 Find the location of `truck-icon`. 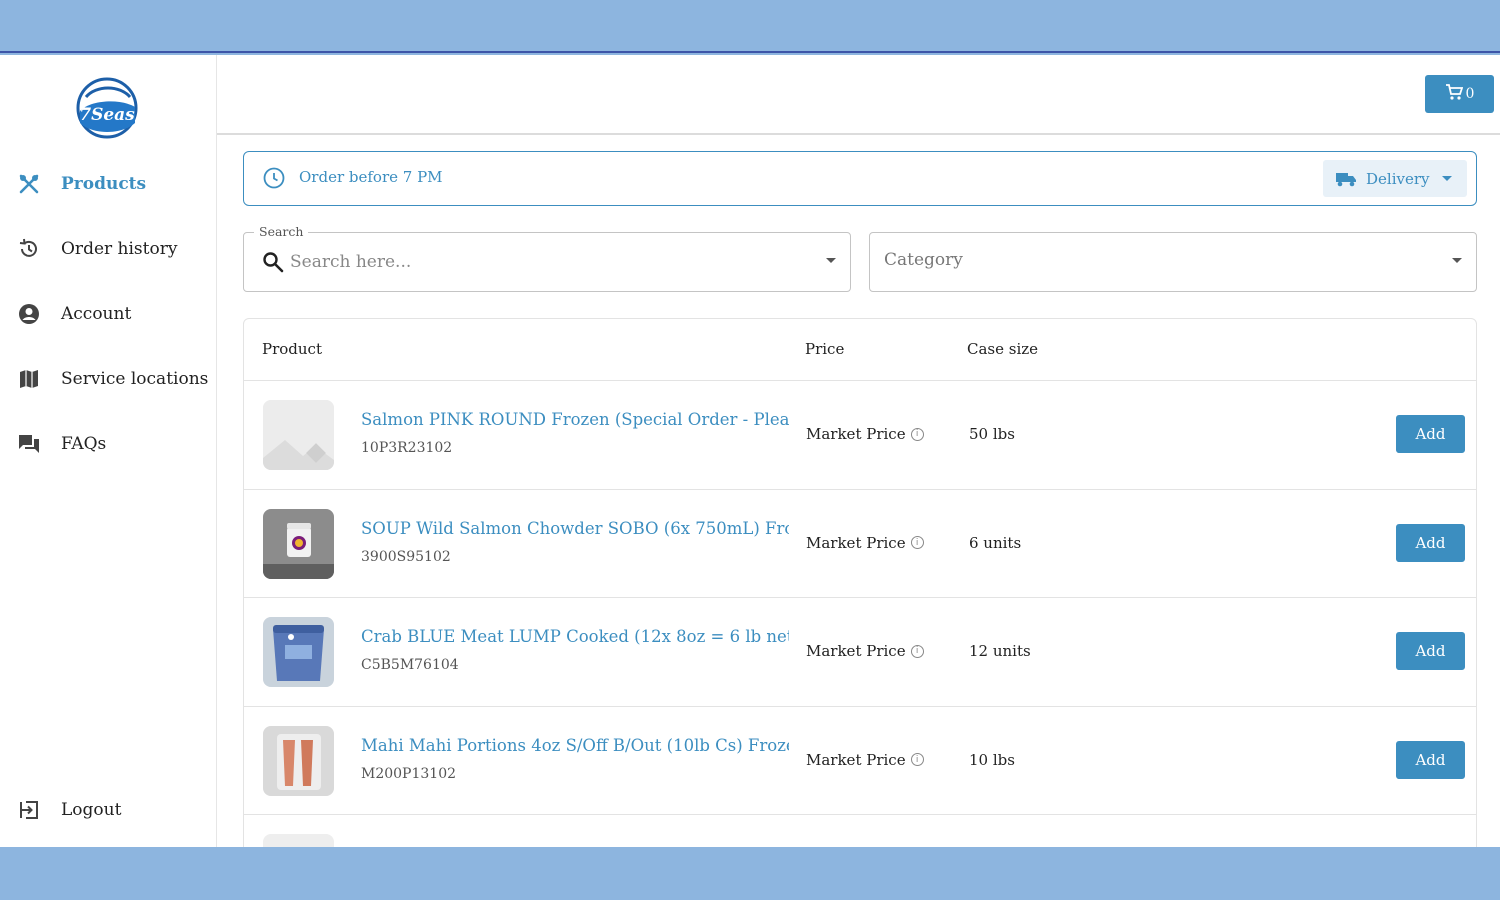

truck-icon is located at coordinates (1346, 179).